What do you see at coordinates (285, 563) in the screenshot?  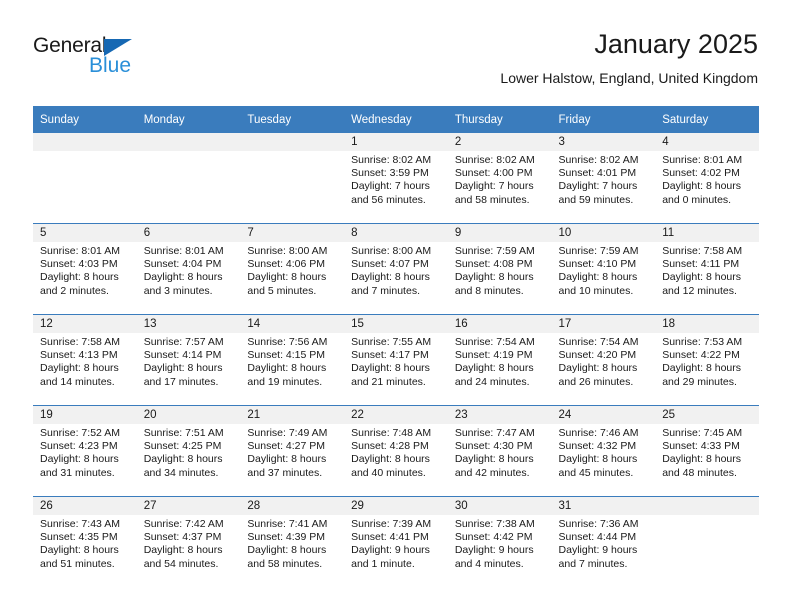 I see `daylight-text-line2: and 58 minutes.` at bounding box center [285, 563].